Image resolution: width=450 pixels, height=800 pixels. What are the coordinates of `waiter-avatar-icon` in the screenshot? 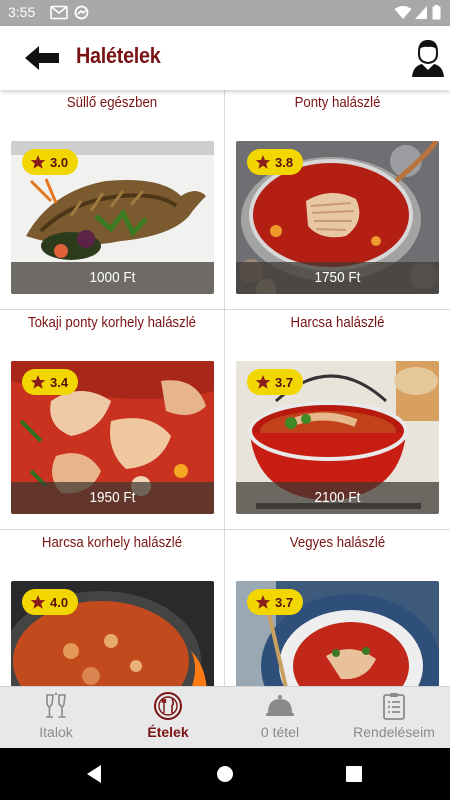 It's located at (428, 58).